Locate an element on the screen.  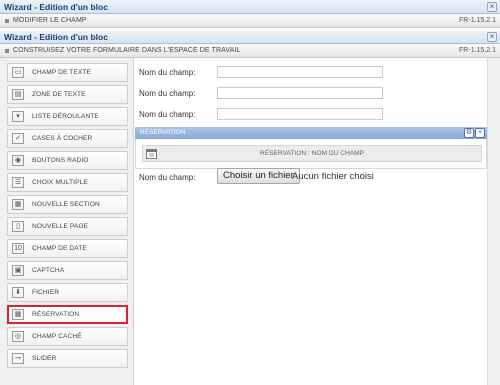
window-subtitle-bar-1: MODIFIER LE CHAMP FR-1.15.2.1 is located at coordinates (250, 21).